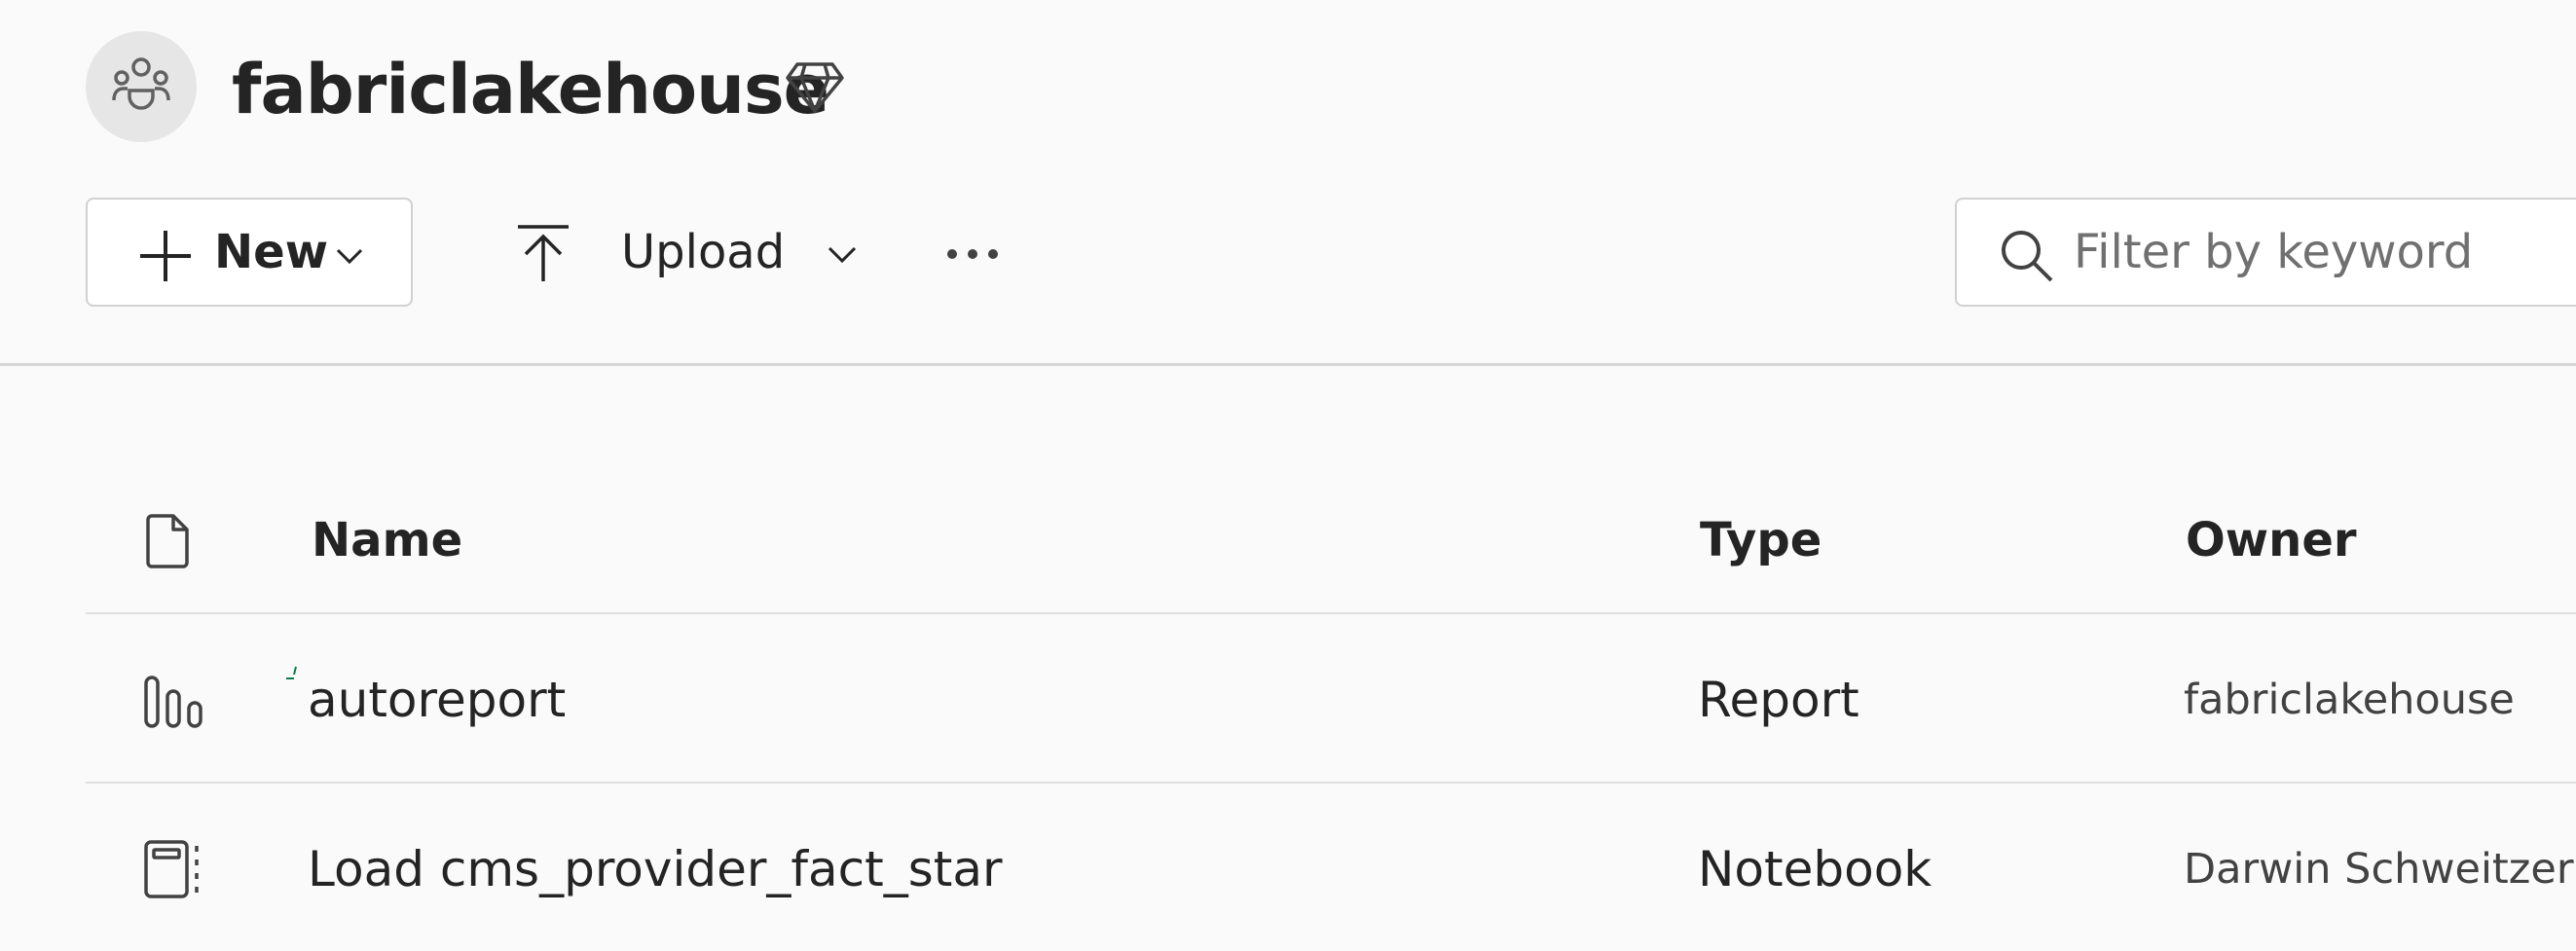 The image size is (2576, 951). I want to click on more-options-button, so click(972, 254).